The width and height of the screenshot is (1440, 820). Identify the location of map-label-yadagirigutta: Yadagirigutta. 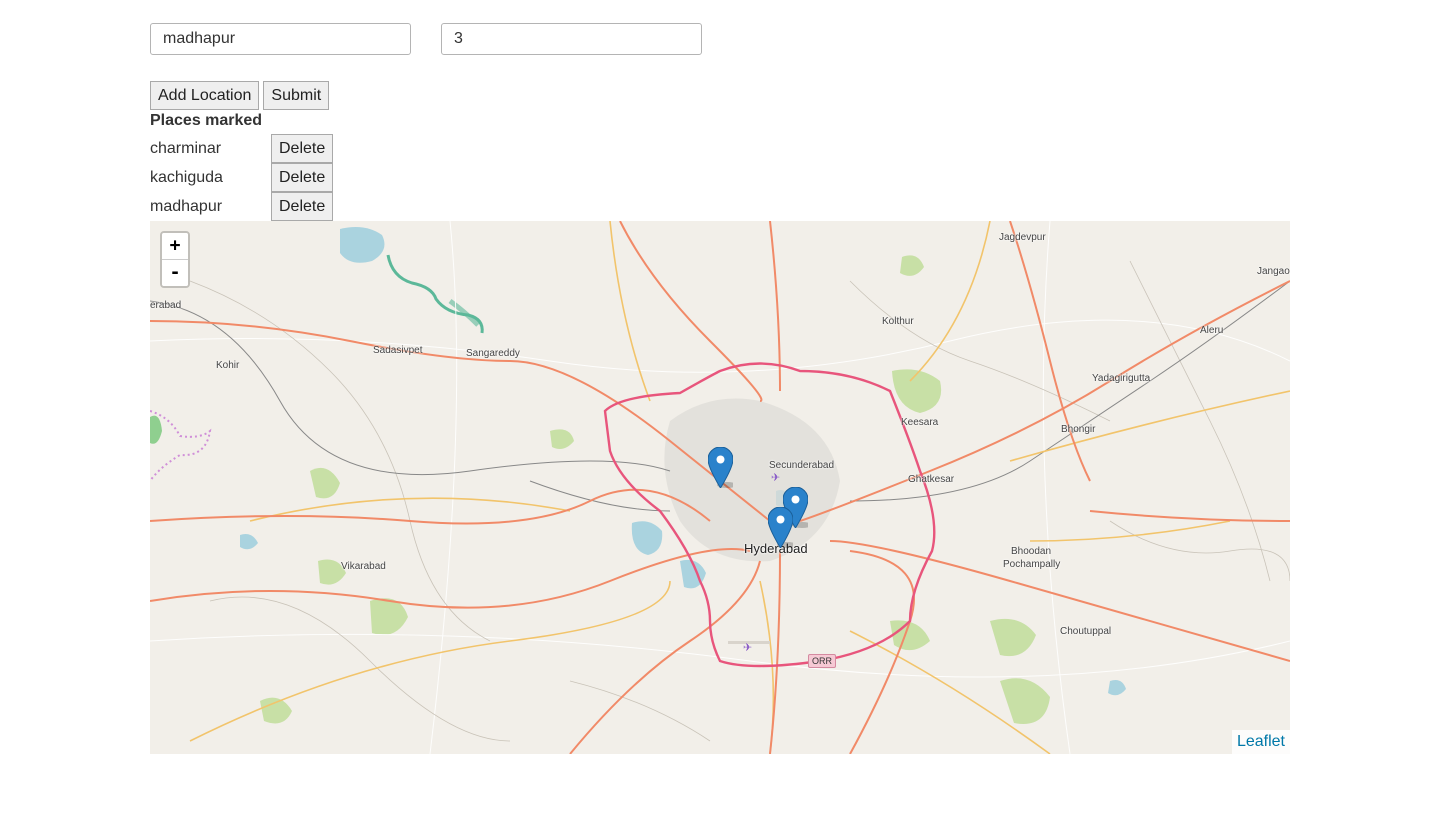
(1121, 378).